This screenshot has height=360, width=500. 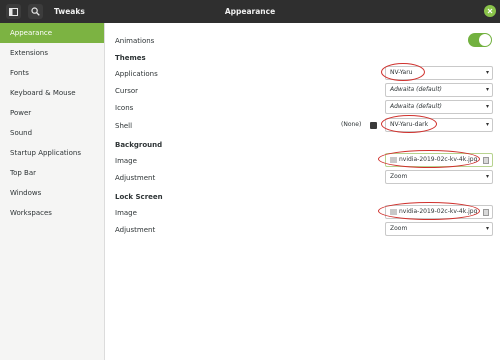 I want to click on lock-screen-image-label: Image, so click(x=126, y=213).